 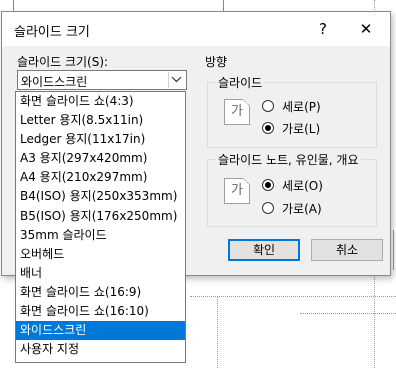 I want to click on size-option: A4 용지(210x297mm), so click(x=100, y=177).